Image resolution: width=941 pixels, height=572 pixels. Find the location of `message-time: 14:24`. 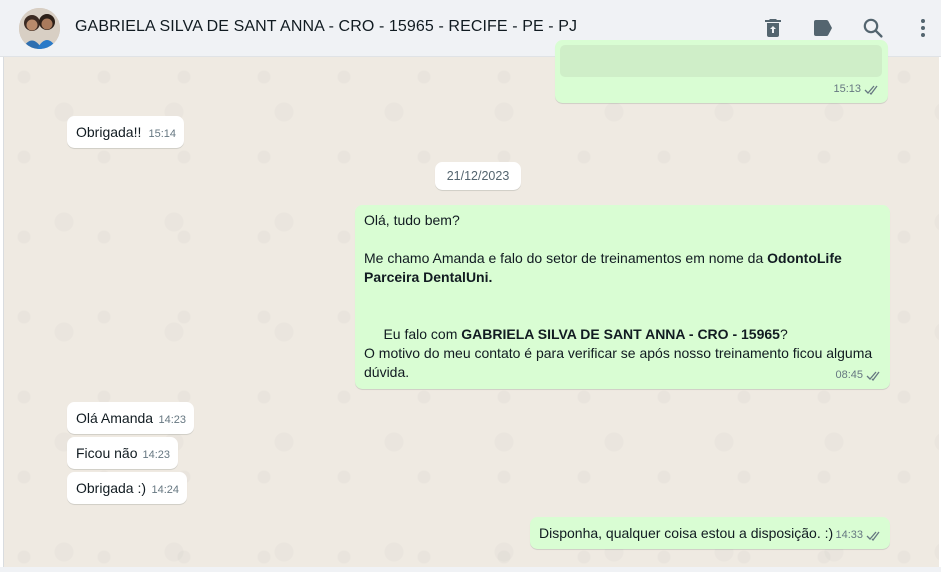

message-time: 14:24 is located at coordinates (165, 490).